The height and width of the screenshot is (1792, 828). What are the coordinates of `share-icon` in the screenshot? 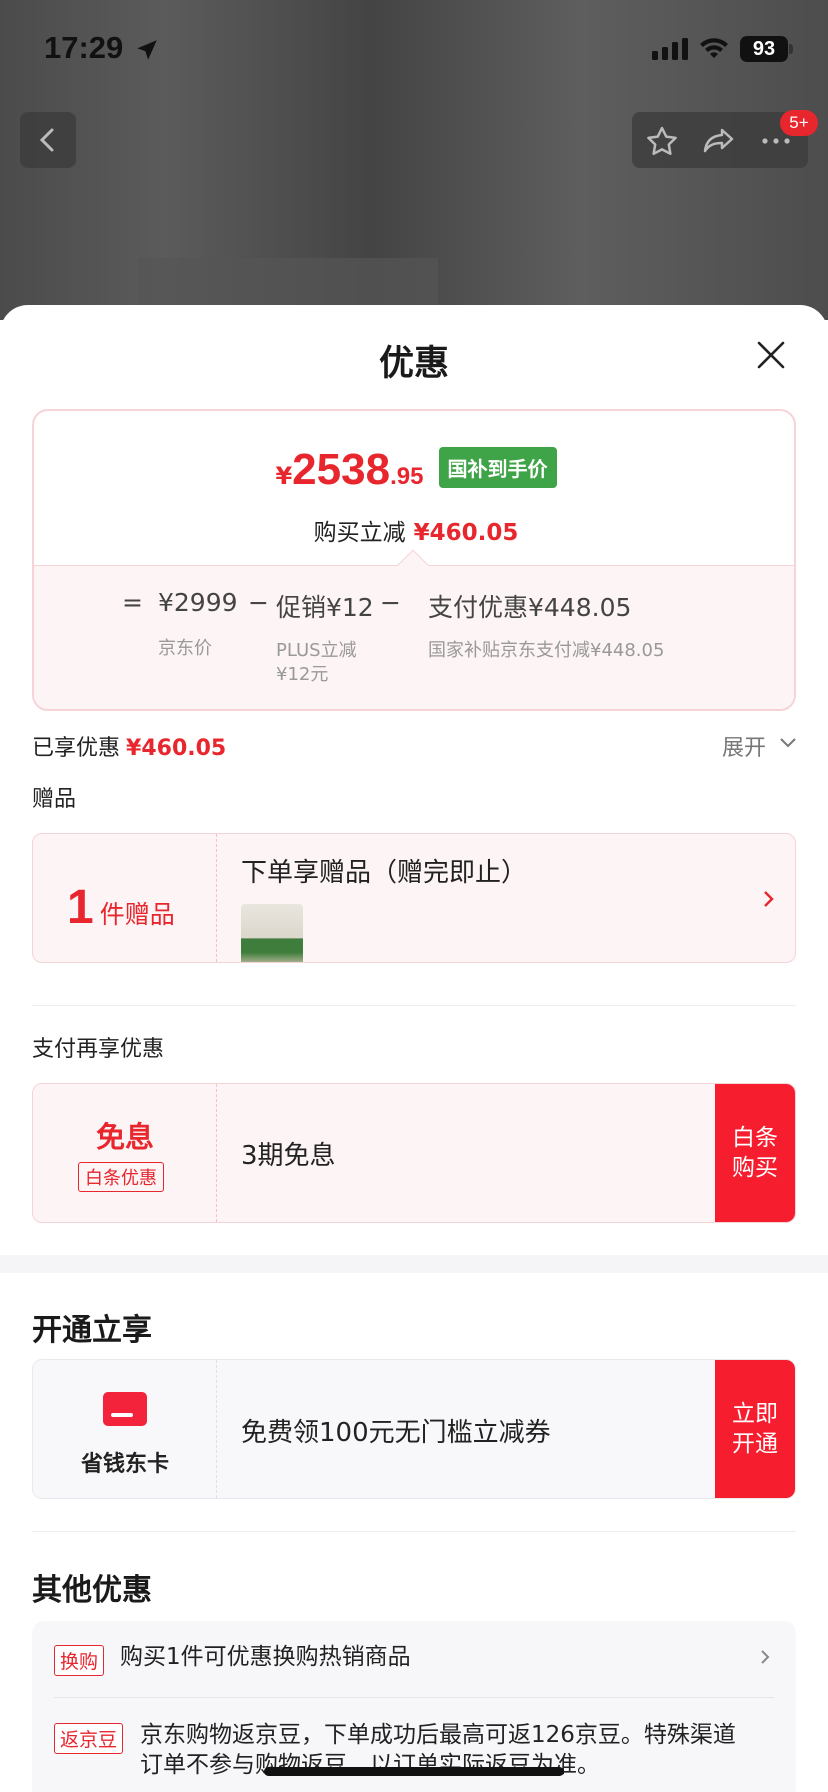 It's located at (718, 141).